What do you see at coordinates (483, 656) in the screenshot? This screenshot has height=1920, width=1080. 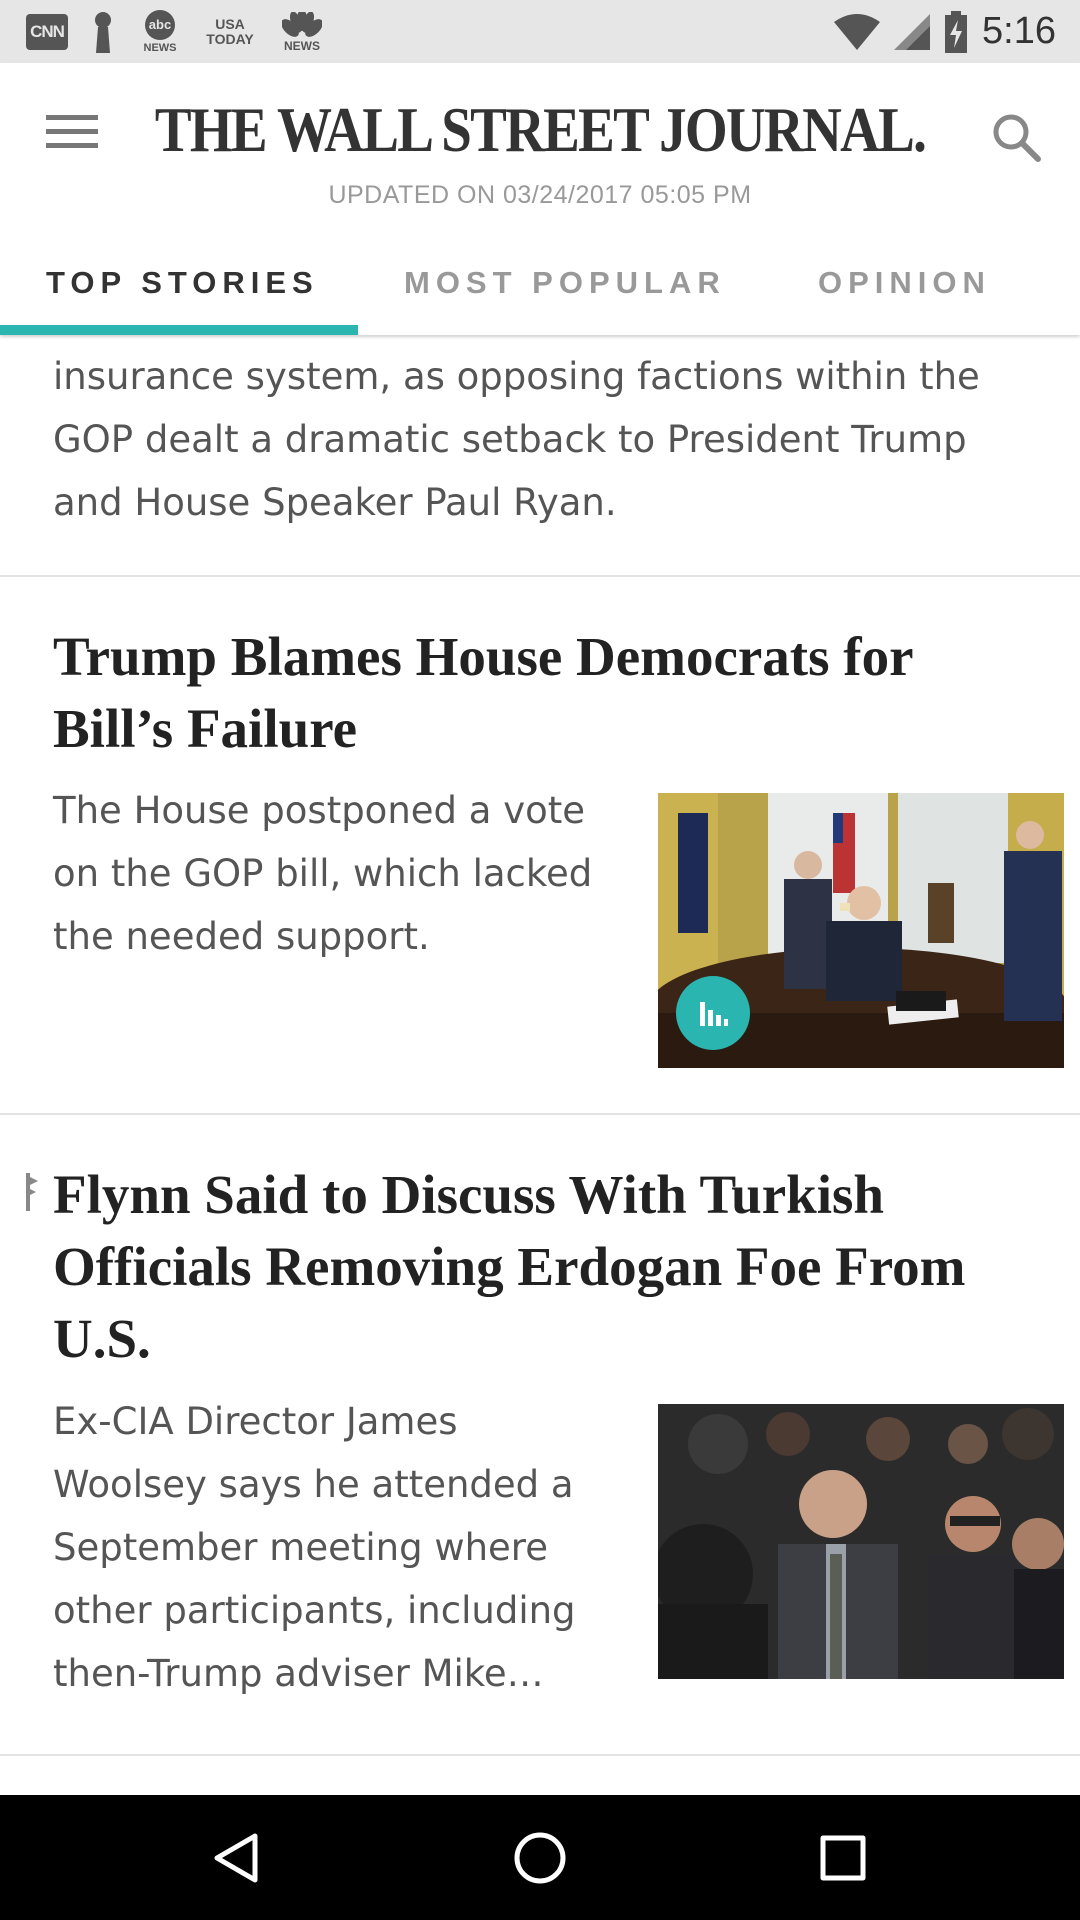 I see `headline-line: Trump Blames House Democrats for` at bounding box center [483, 656].